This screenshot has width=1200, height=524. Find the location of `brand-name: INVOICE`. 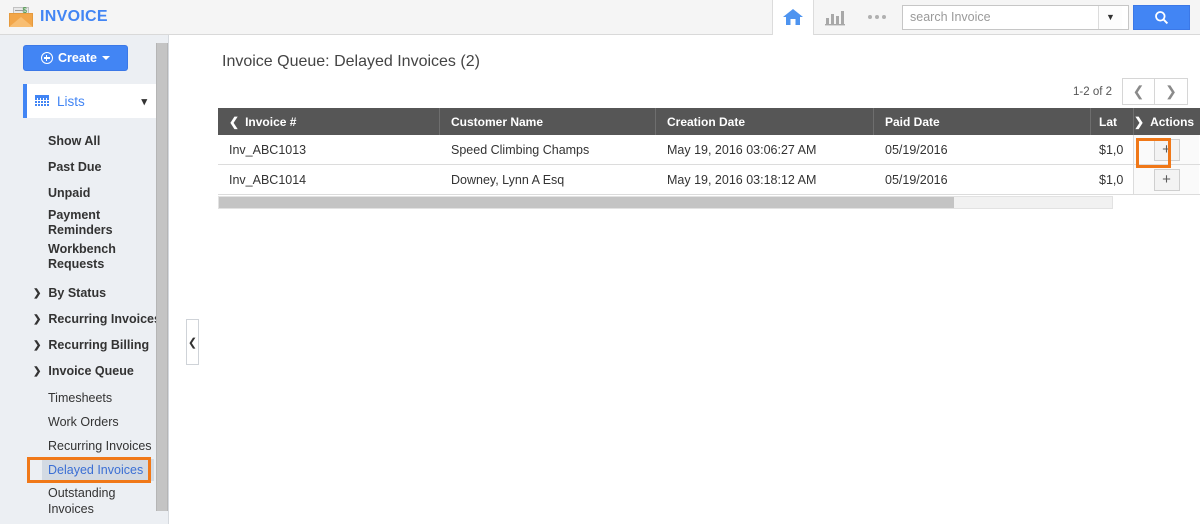

brand-name: INVOICE is located at coordinates (74, 16).